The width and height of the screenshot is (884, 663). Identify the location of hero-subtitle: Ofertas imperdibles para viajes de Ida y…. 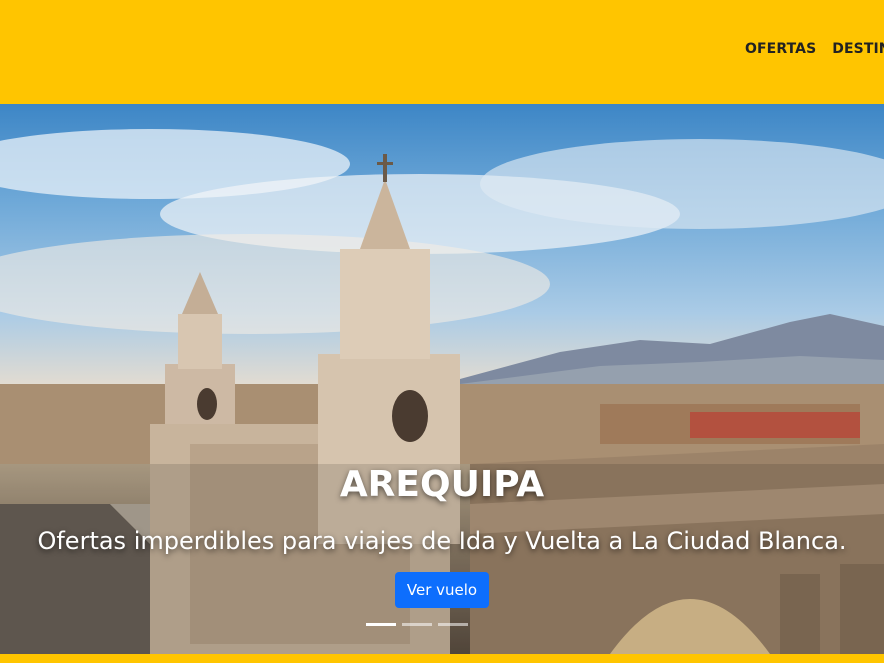
(442, 541).